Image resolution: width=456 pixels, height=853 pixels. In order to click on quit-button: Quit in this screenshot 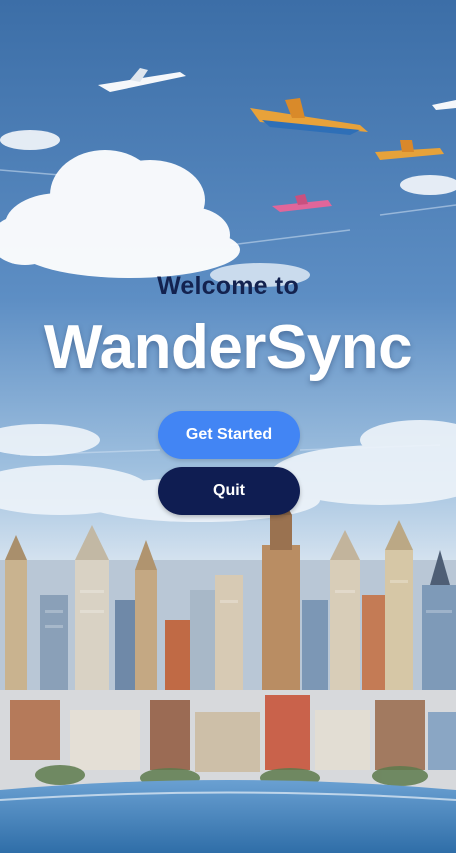, I will do `click(229, 491)`.